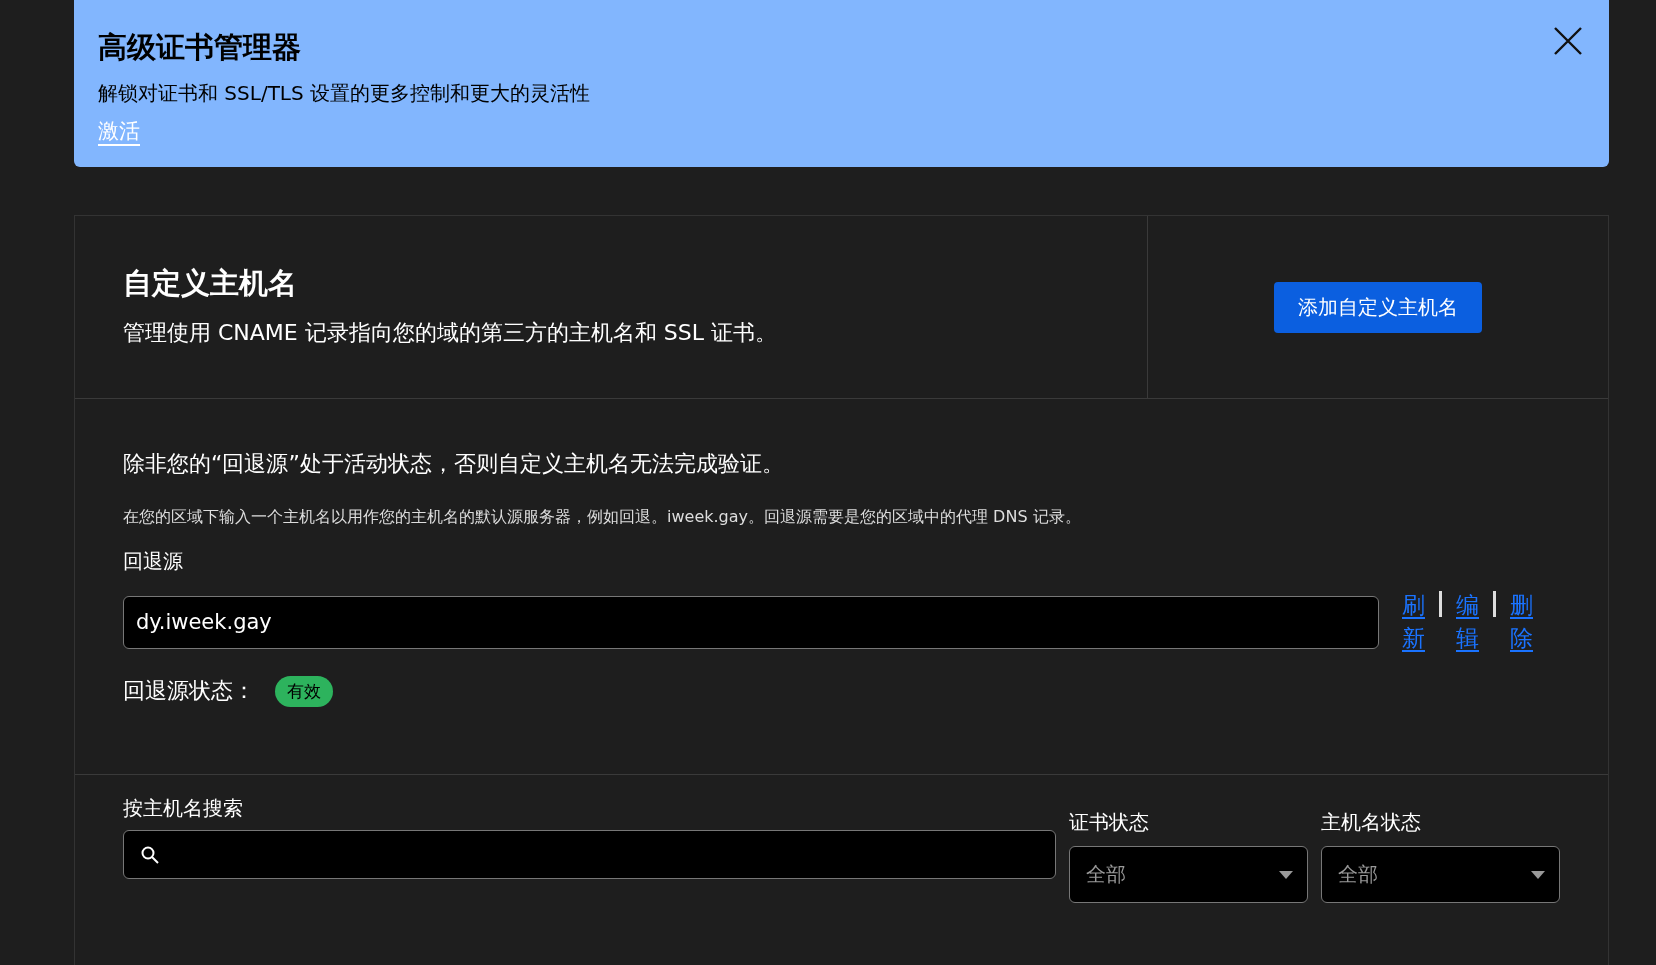 The image size is (1656, 965). I want to click on hint-text: 在您的区域下输入一个主机名以用作您的主机名的默认源服务器，例如回退。iweek.gay。回退源需要是您的区域中的代理 DNS 记录。, so click(602, 517).